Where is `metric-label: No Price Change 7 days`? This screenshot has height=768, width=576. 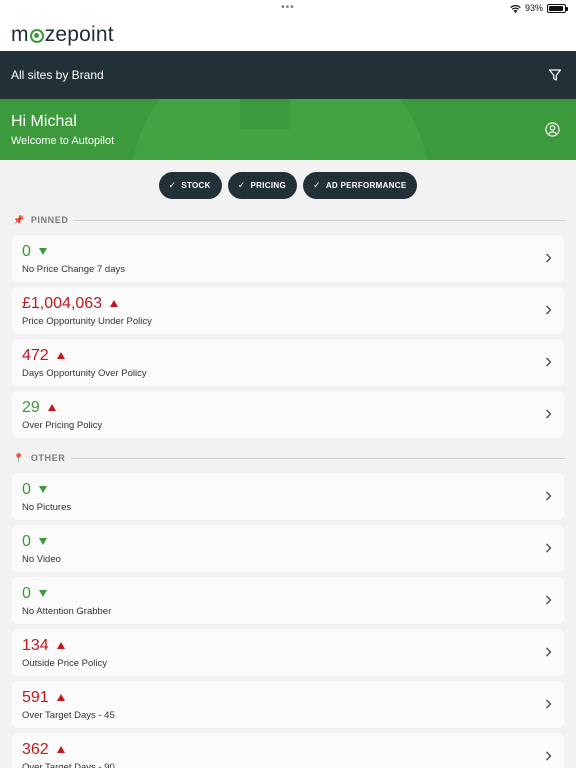 metric-label: No Price Change 7 days is located at coordinates (73, 269).